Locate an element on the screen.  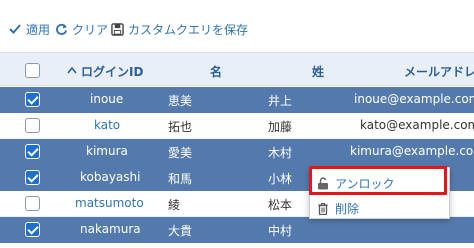
first-name: 大貴 is located at coordinates (180, 231).